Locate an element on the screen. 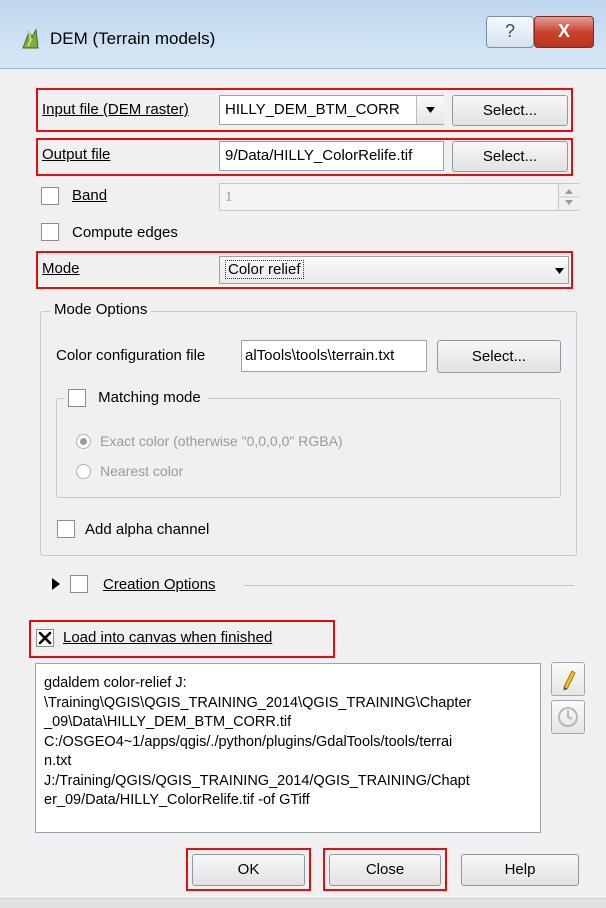 The height and width of the screenshot is (908, 606). edit-command-button is located at coordinates (568, 679).